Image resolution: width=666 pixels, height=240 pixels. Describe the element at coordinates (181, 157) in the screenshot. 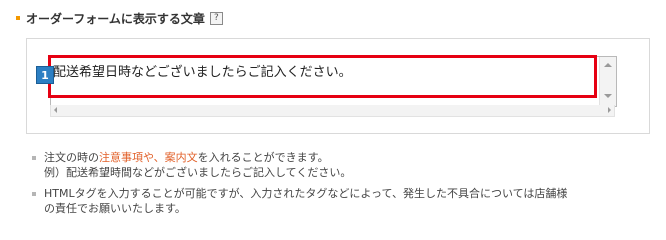

I see `note-highlight-guidance: 案内文` at that location.